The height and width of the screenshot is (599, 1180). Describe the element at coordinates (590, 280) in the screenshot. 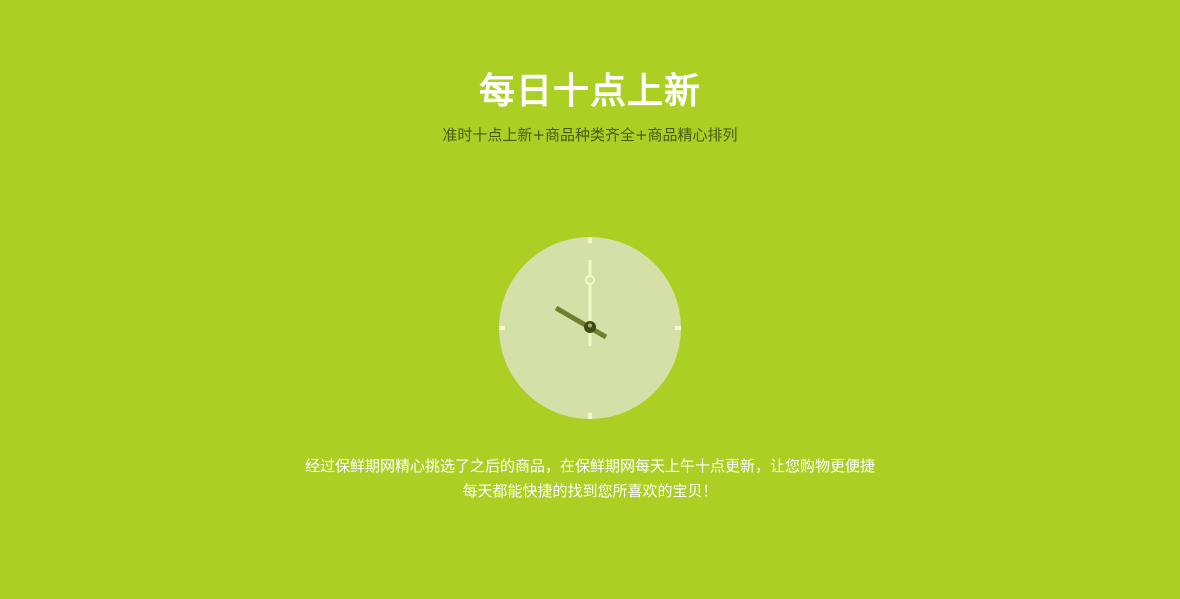

I see `clock-minute-ring` at that location.